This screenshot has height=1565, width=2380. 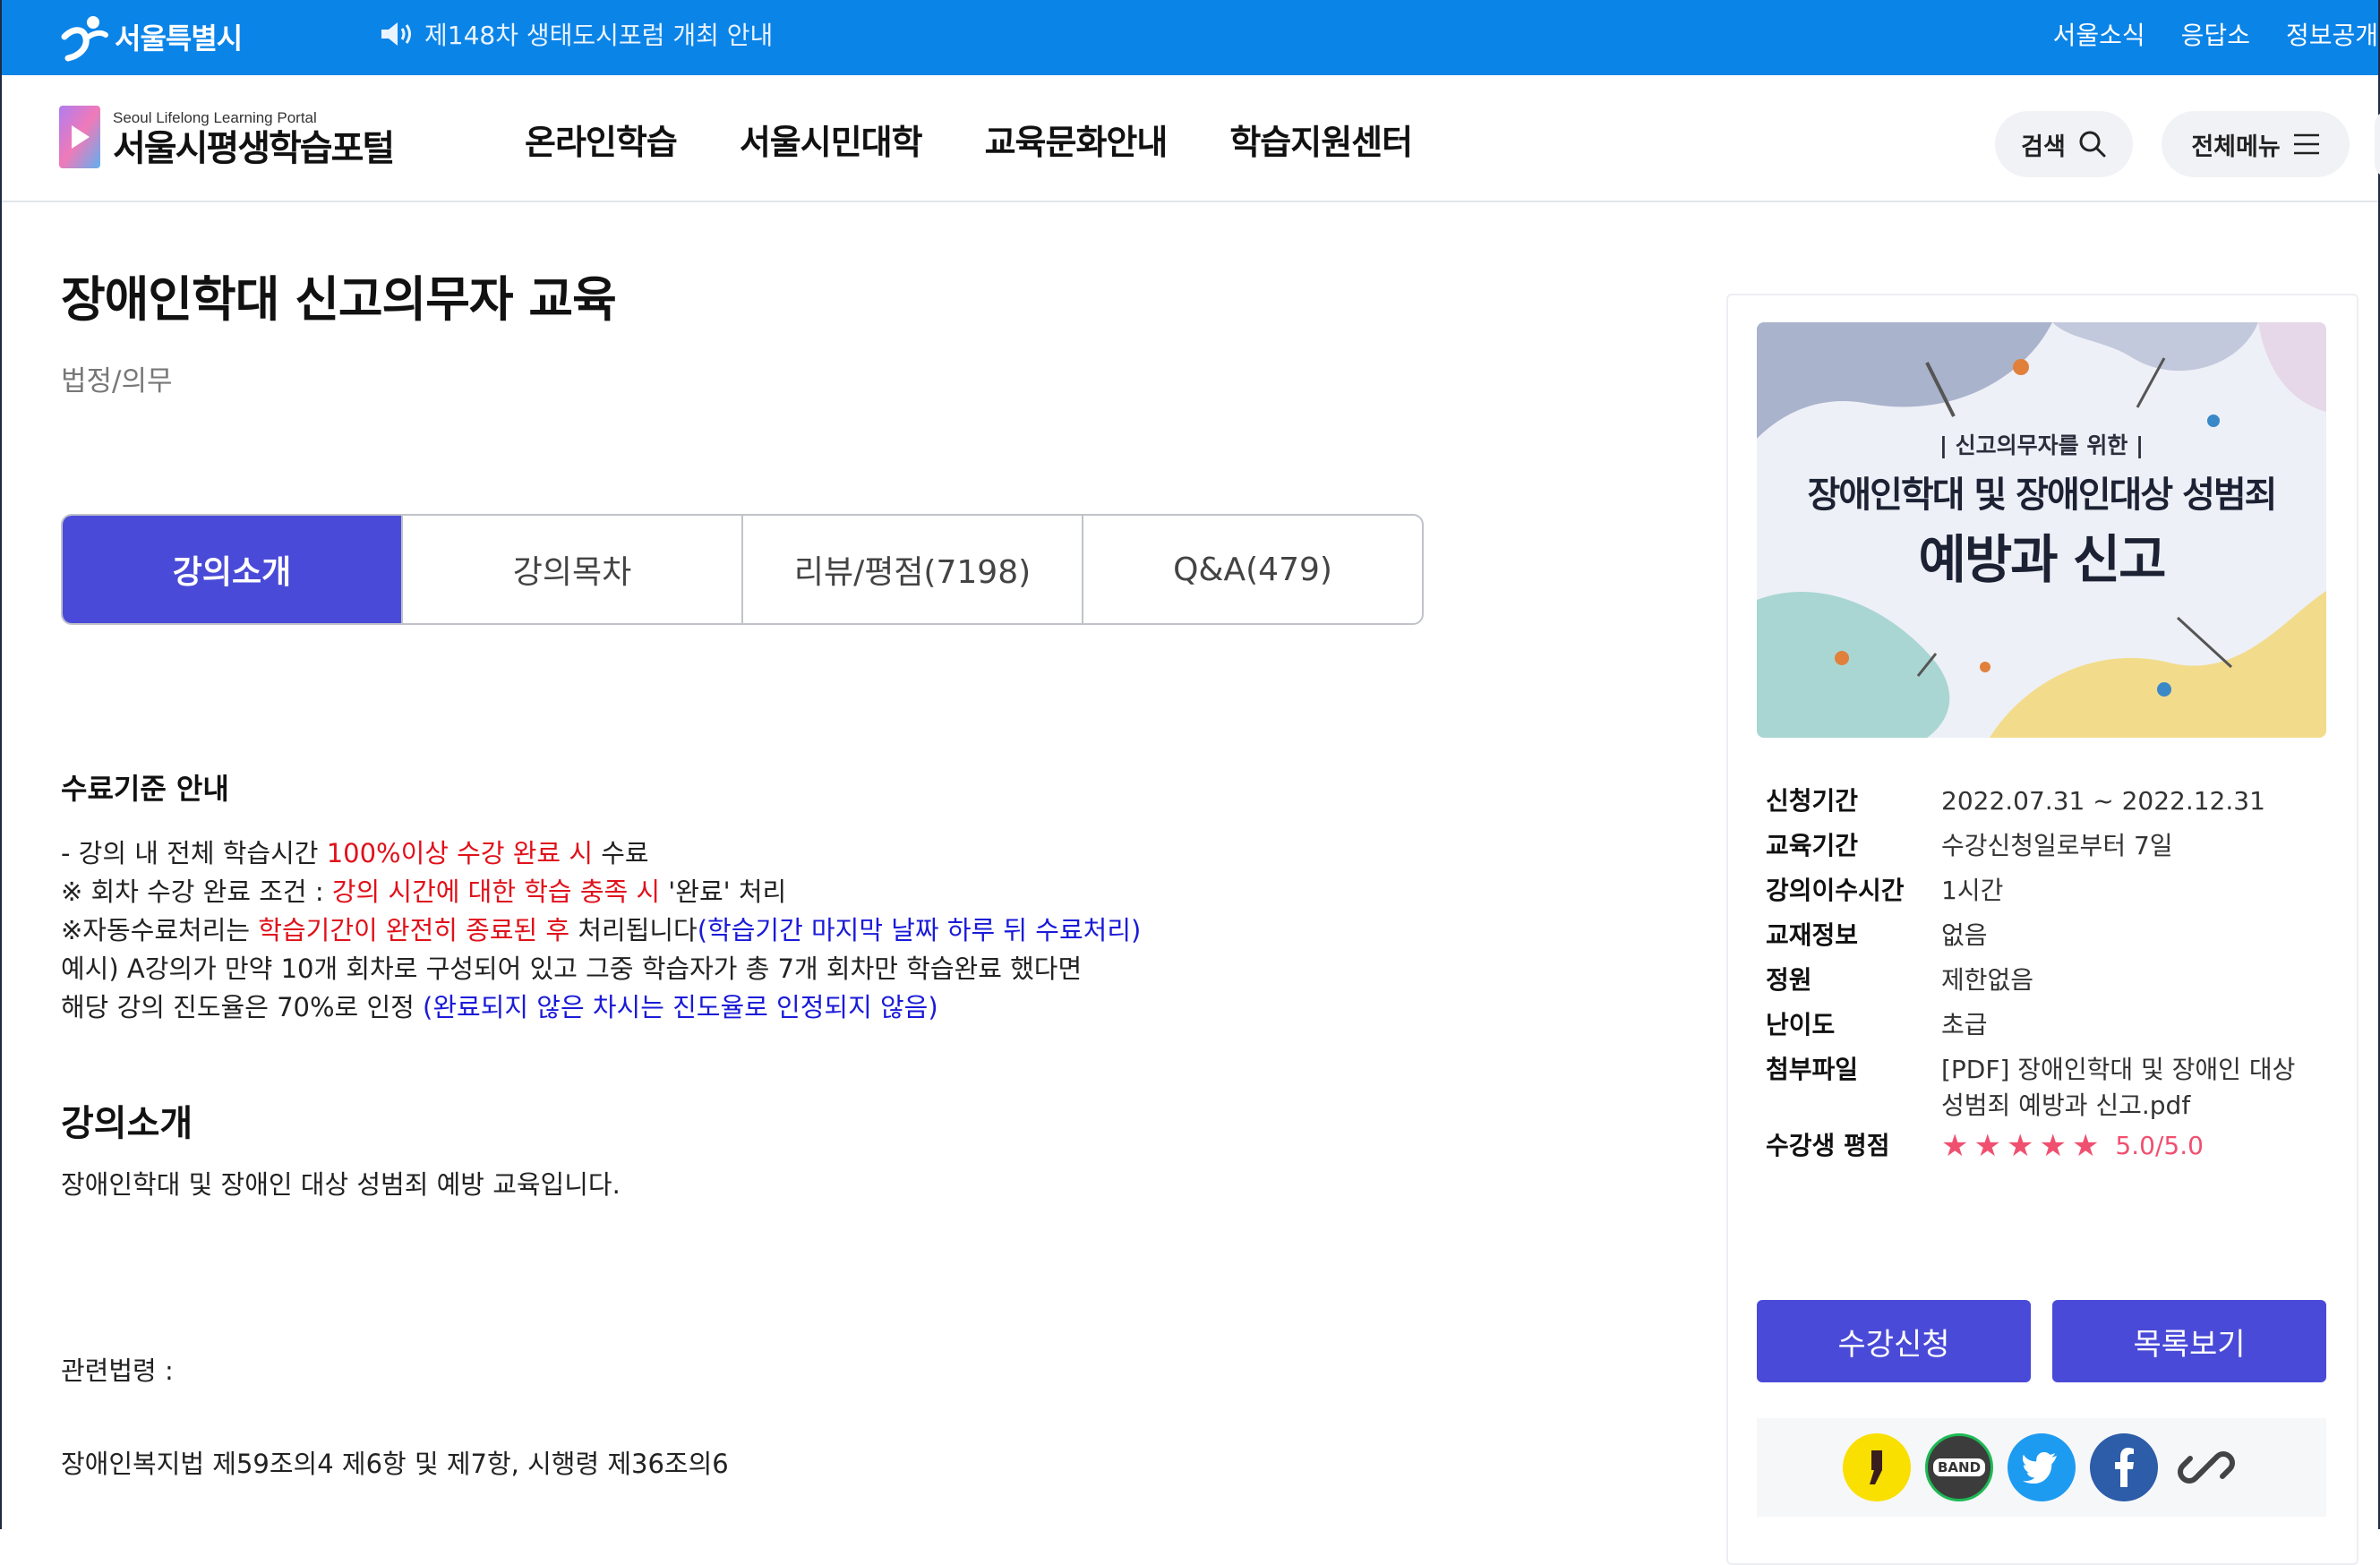 What do you see at coordinates (242, 1007) in the screenshot?
I see `criteria-text: 해당 강의 진도율은 70%로 인정` at bounding box center [242, 1007].